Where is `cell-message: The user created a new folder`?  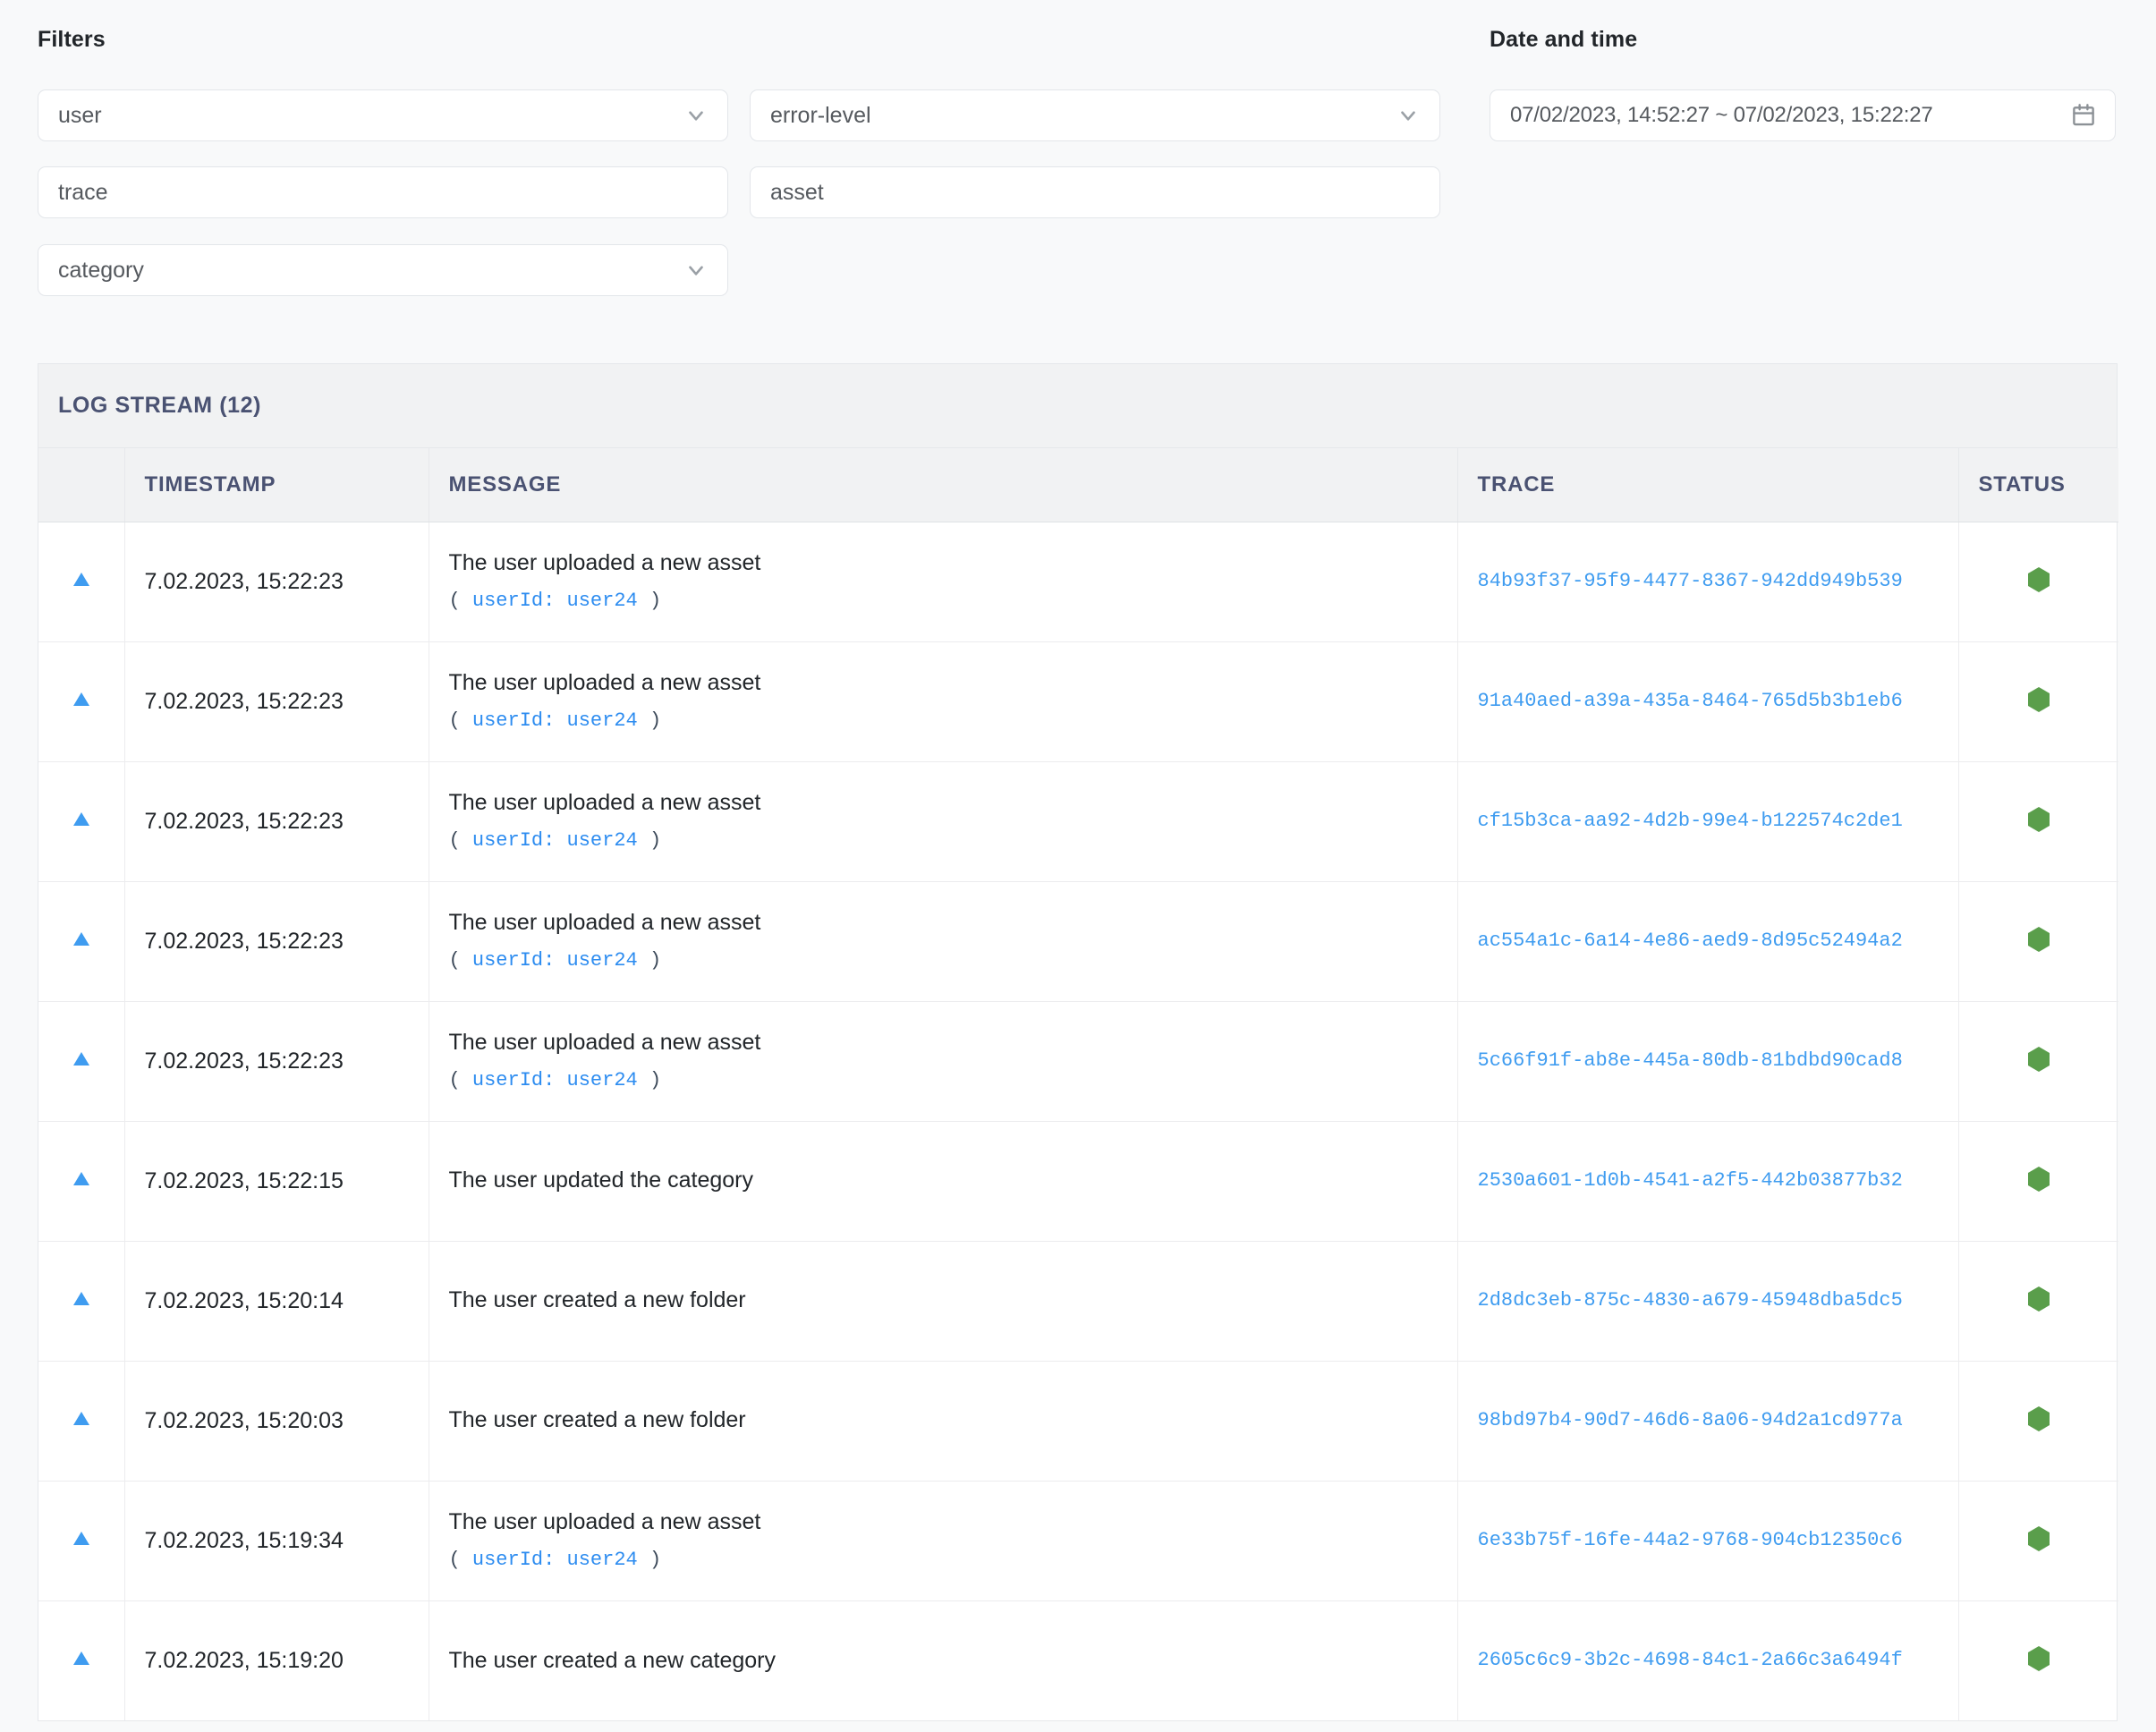
cell-message: The user created a new folder is located at coordinates (943, 1421).